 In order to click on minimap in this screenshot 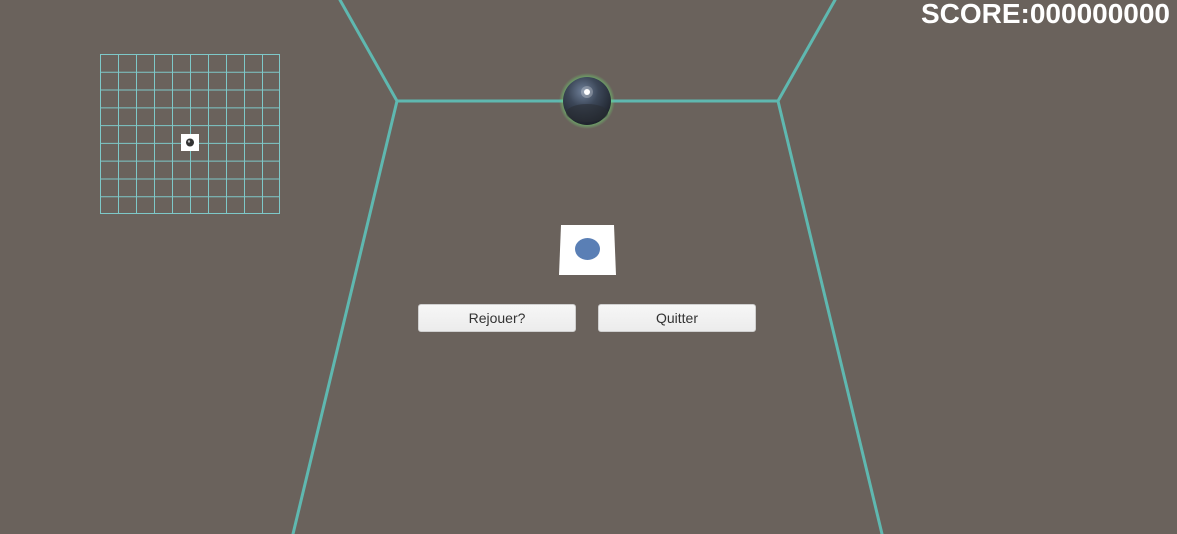, I will do `click(190, 134)`.